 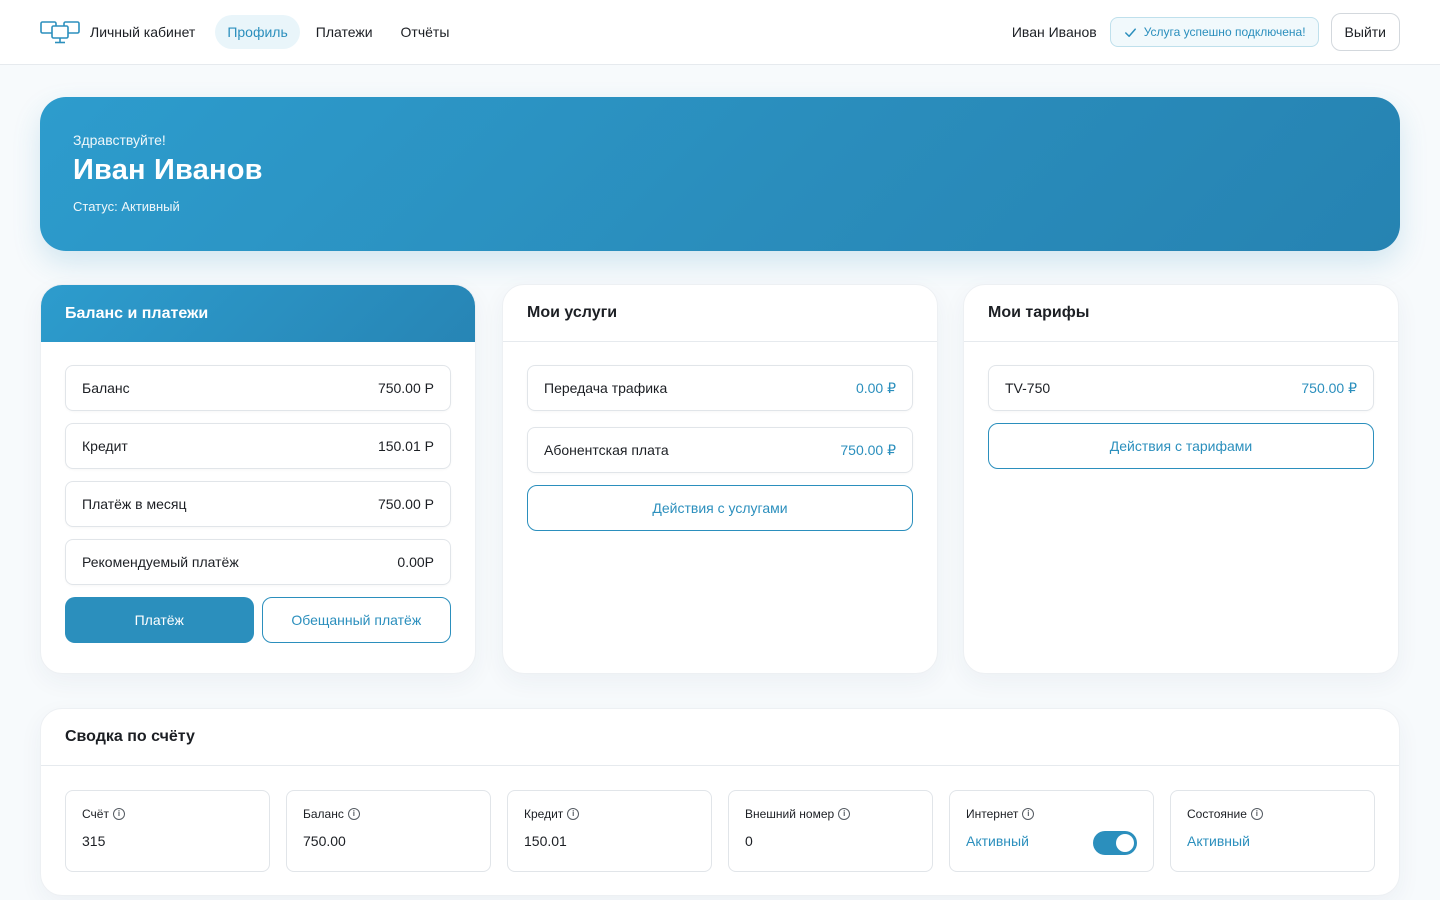 I want to click on internet-toggle, so click(x=1115, y=843).